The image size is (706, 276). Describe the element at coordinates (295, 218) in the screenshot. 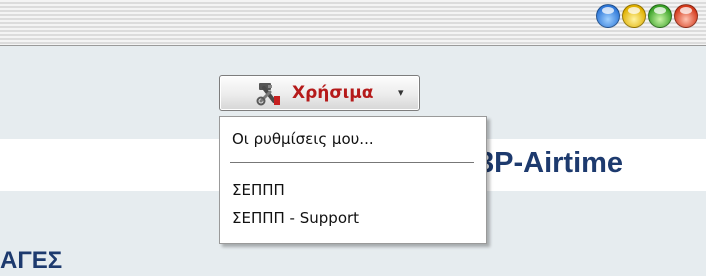

I see `menu-item-seppp-support: ΣΕΠΠΠ - Support` at that location.